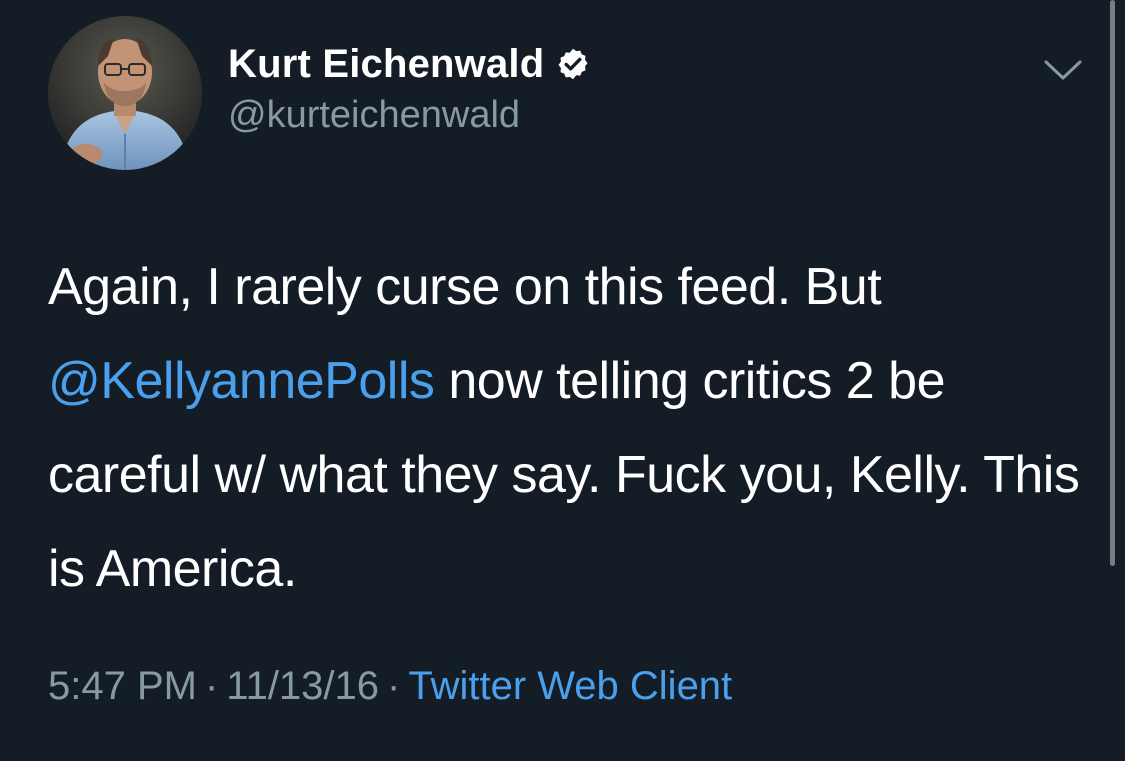  I want to click on verified-badge-icon, so click(573, 64).